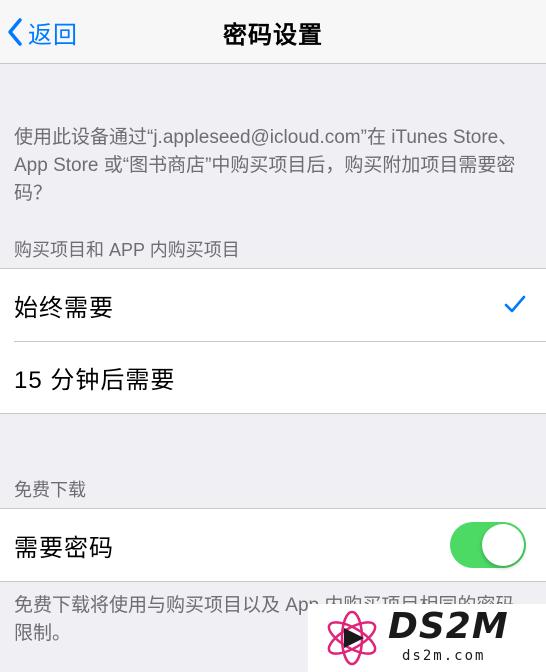 The width and height of the screenshot is (546, 672). I want to click on purchases-section-header: 购买项目和 APP 内购买项目, so click(127, 250).